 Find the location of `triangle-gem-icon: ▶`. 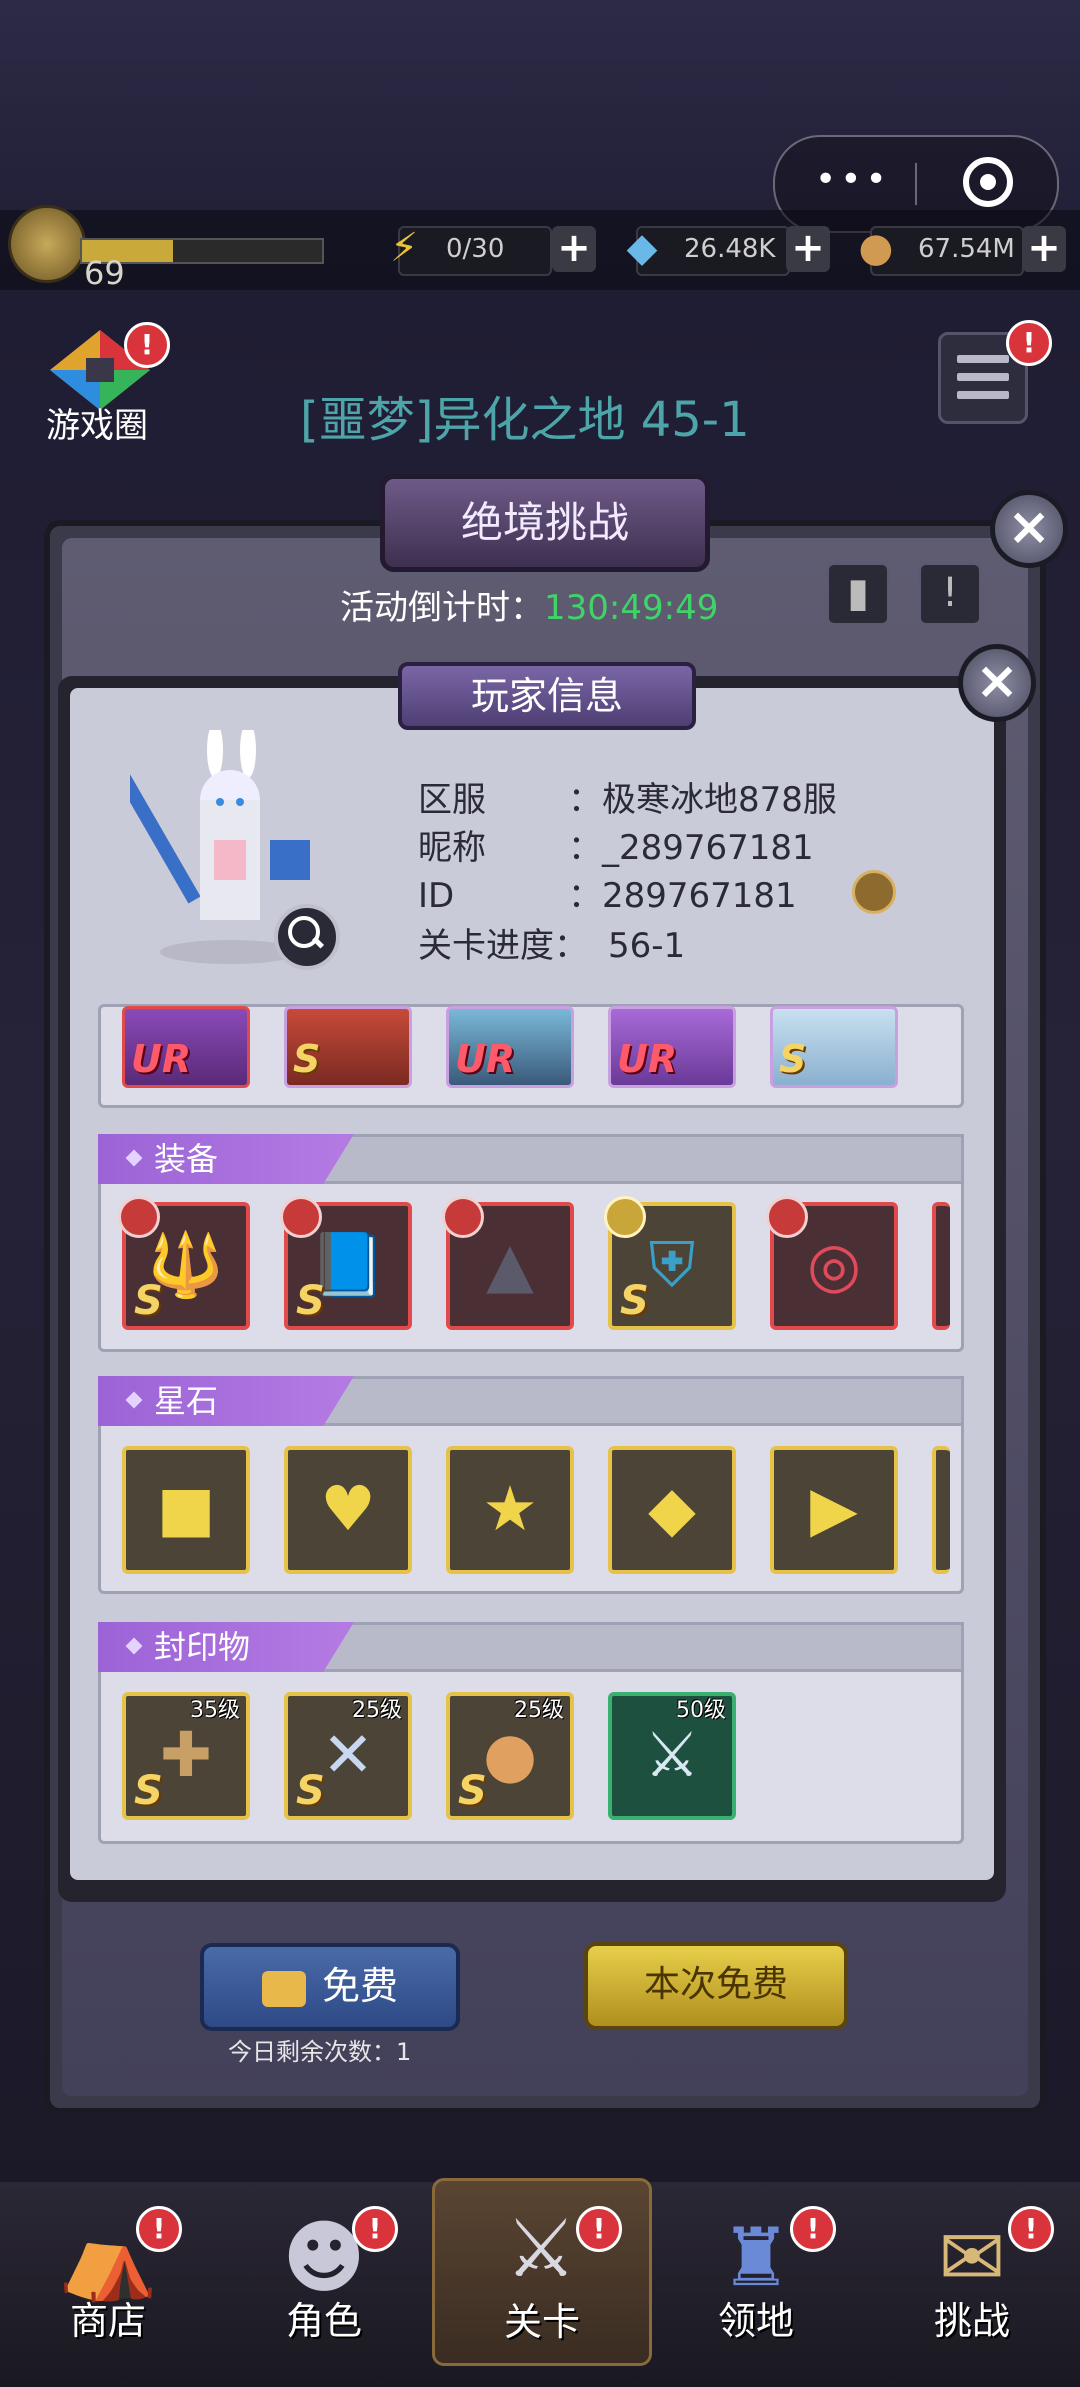

triangle-gem-icon: ▶ is located at coordinates (834, 1508).